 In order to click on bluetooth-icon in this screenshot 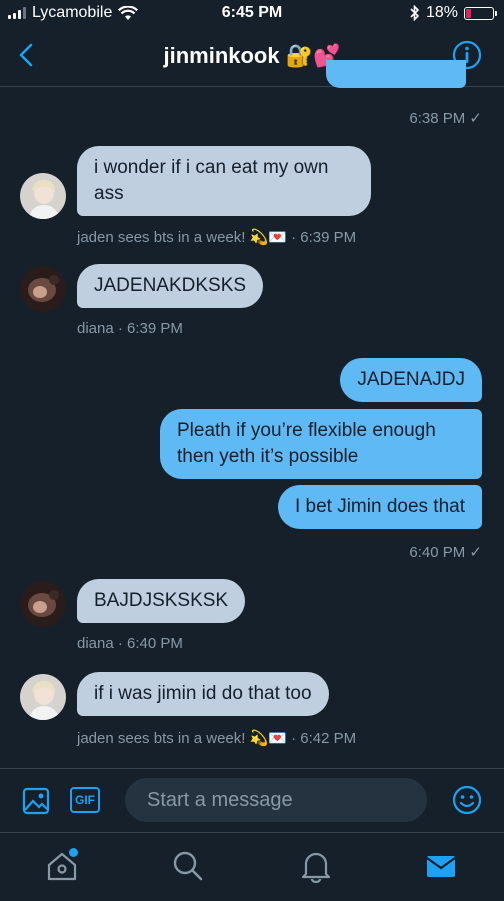, I will do `click(415, 13)`.